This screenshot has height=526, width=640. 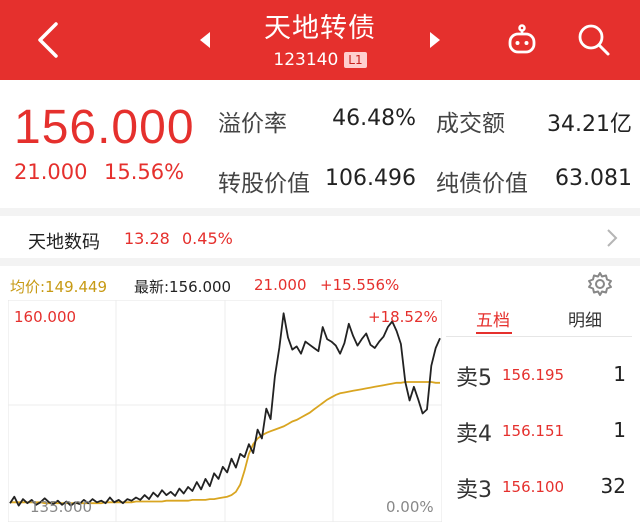 I want to click on ask5-volume: 1, so click(x=619, y=374).